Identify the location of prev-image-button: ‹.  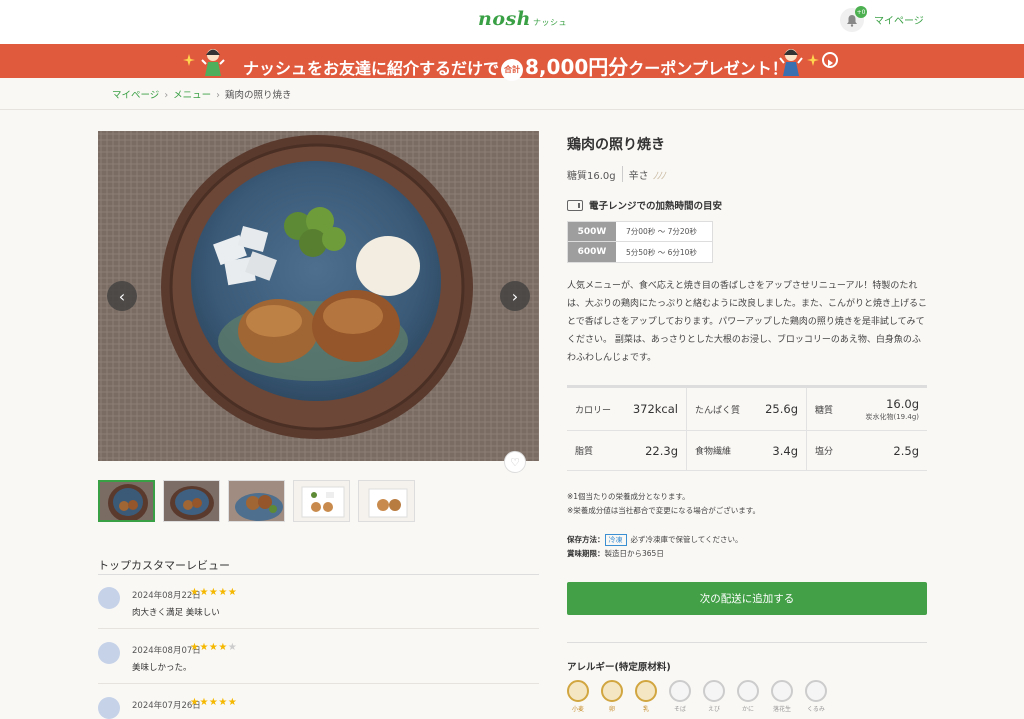
(122, 296).